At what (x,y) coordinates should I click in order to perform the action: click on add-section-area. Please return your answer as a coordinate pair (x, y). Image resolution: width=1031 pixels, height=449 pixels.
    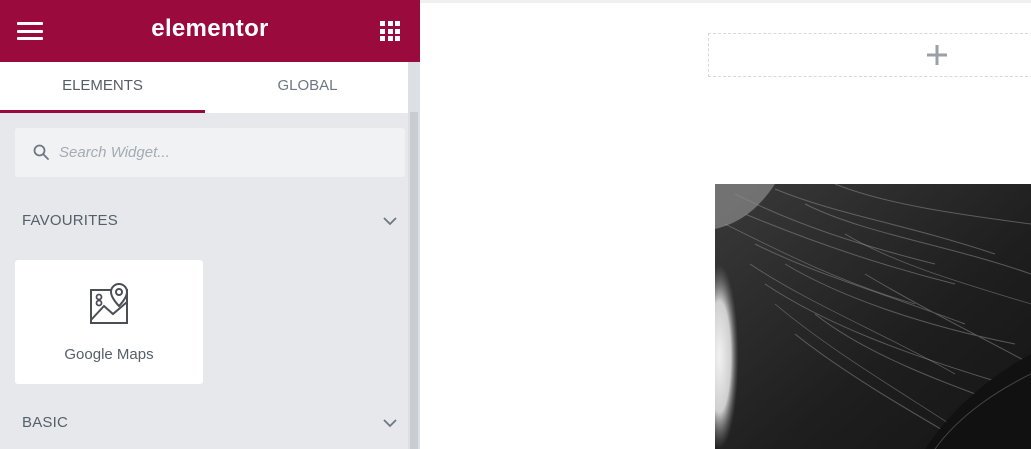
    Looking at the image, I should click on (869, 55).